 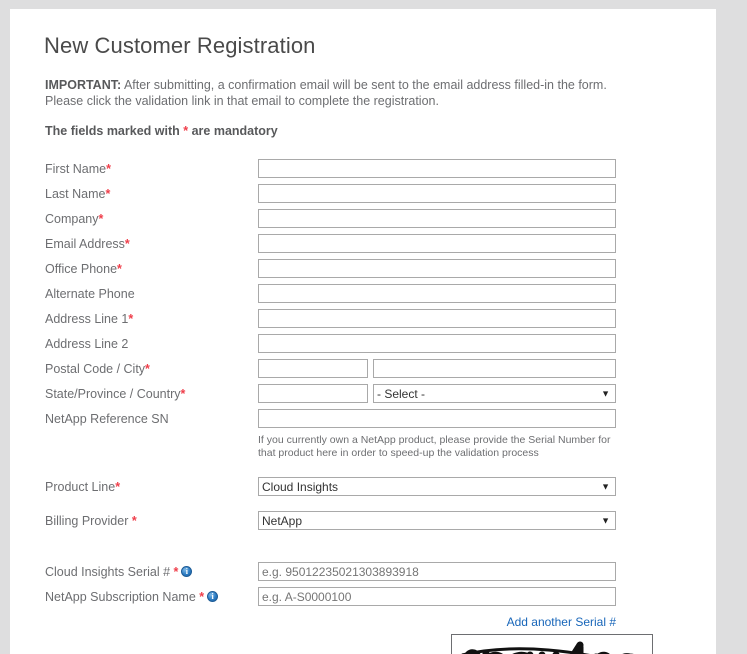 I want to click on label-product-line-text: Product Line, so click(x=80, y=486).